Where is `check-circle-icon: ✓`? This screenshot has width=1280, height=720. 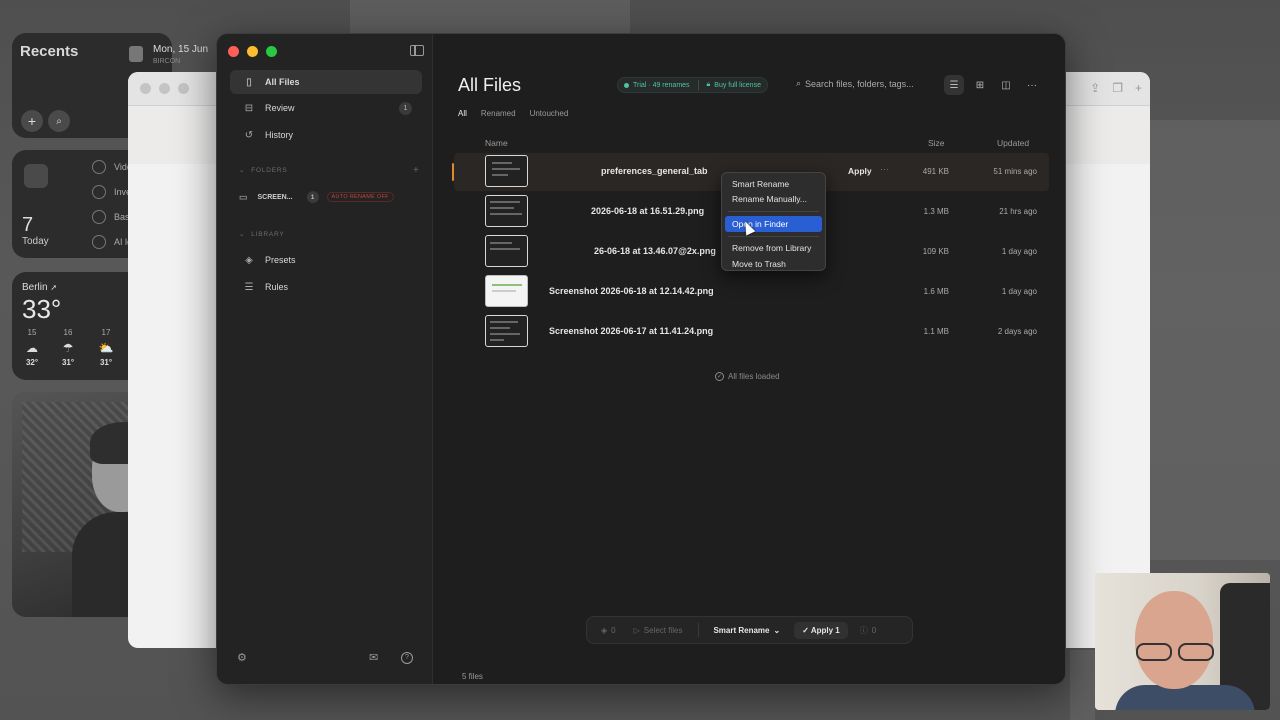
check-circle-icon: ✓ is located at coordinates (719, 376).